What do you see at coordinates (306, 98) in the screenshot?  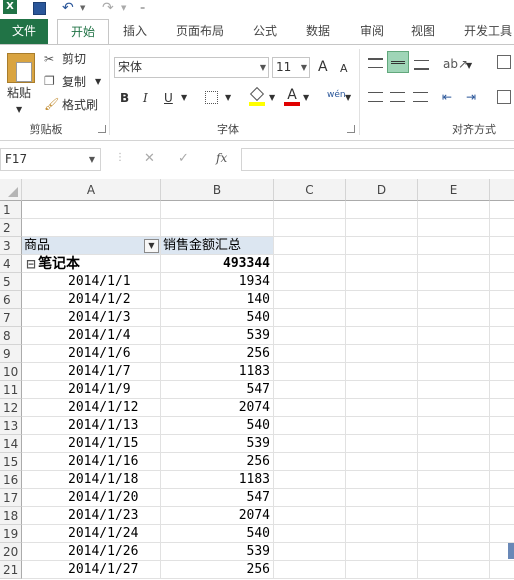 I see `font-color-dropdown-icon: ▼` at bounding box center [306, 98].